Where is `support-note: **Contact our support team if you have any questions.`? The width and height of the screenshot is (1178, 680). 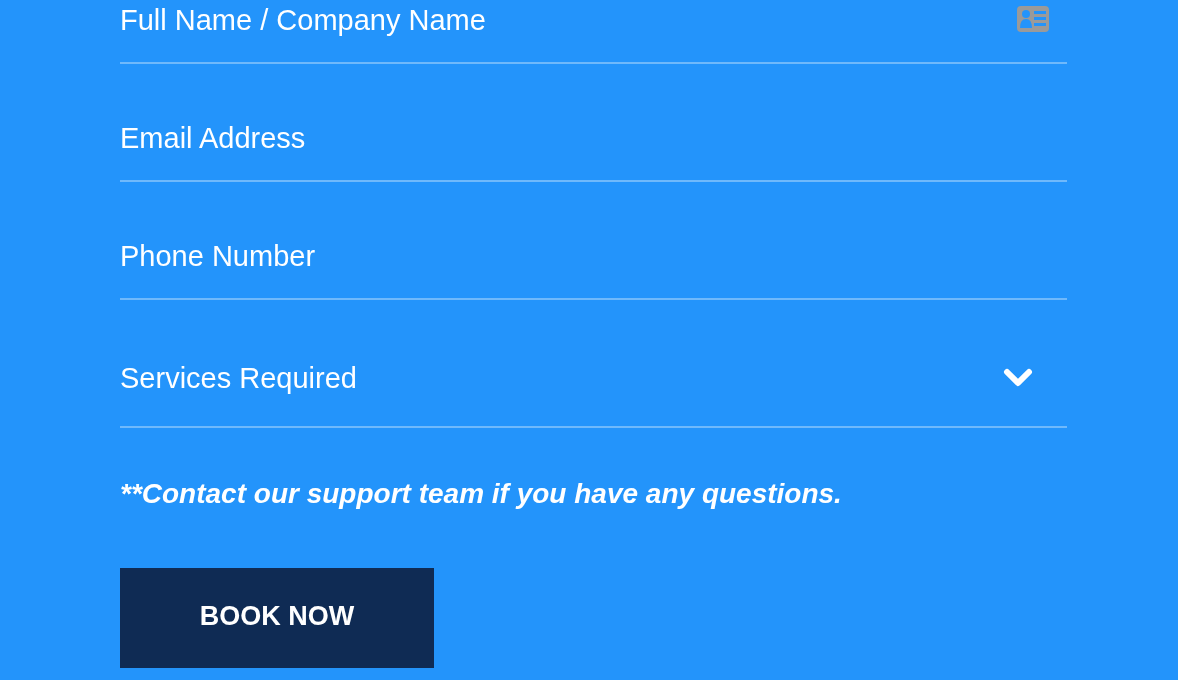 support-note: **Contact our support team if you have any questions. is located at coordinates (481, 494).